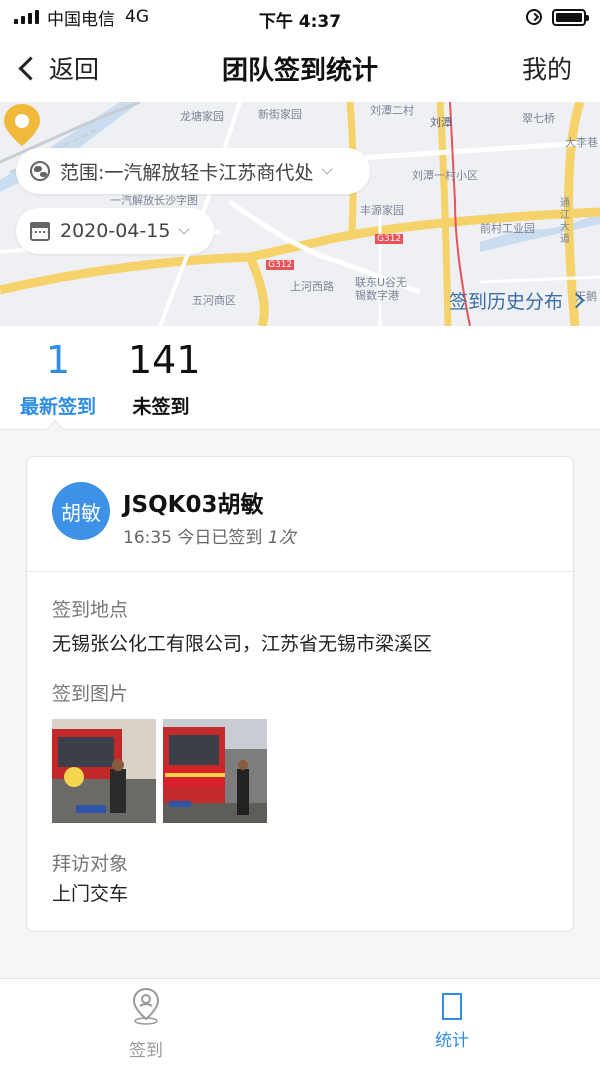 This screenshot has width=600, height=1067. What do you see at coordinates (81, 511) in the screenshot?
I see `avatar: 胡敏` at bounding box center [81, 511].